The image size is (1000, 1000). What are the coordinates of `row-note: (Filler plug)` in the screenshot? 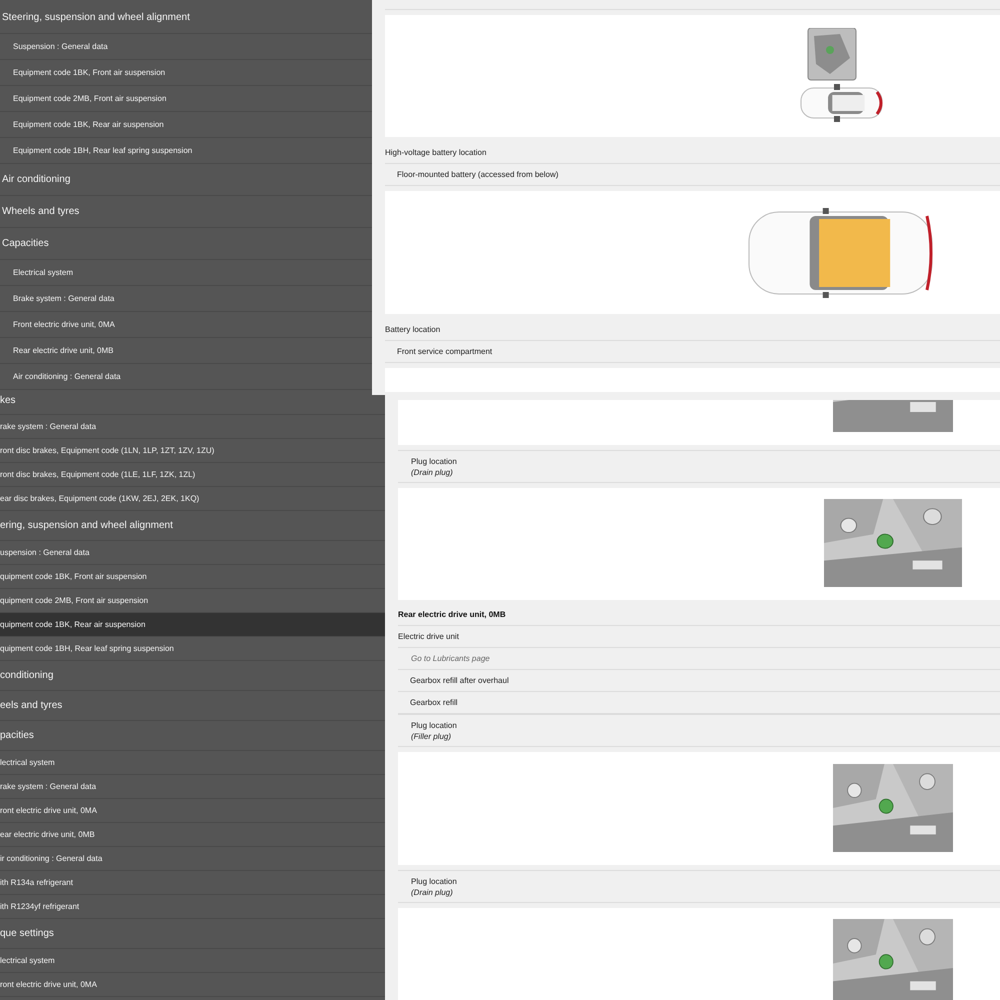 It's located at (431, 736).